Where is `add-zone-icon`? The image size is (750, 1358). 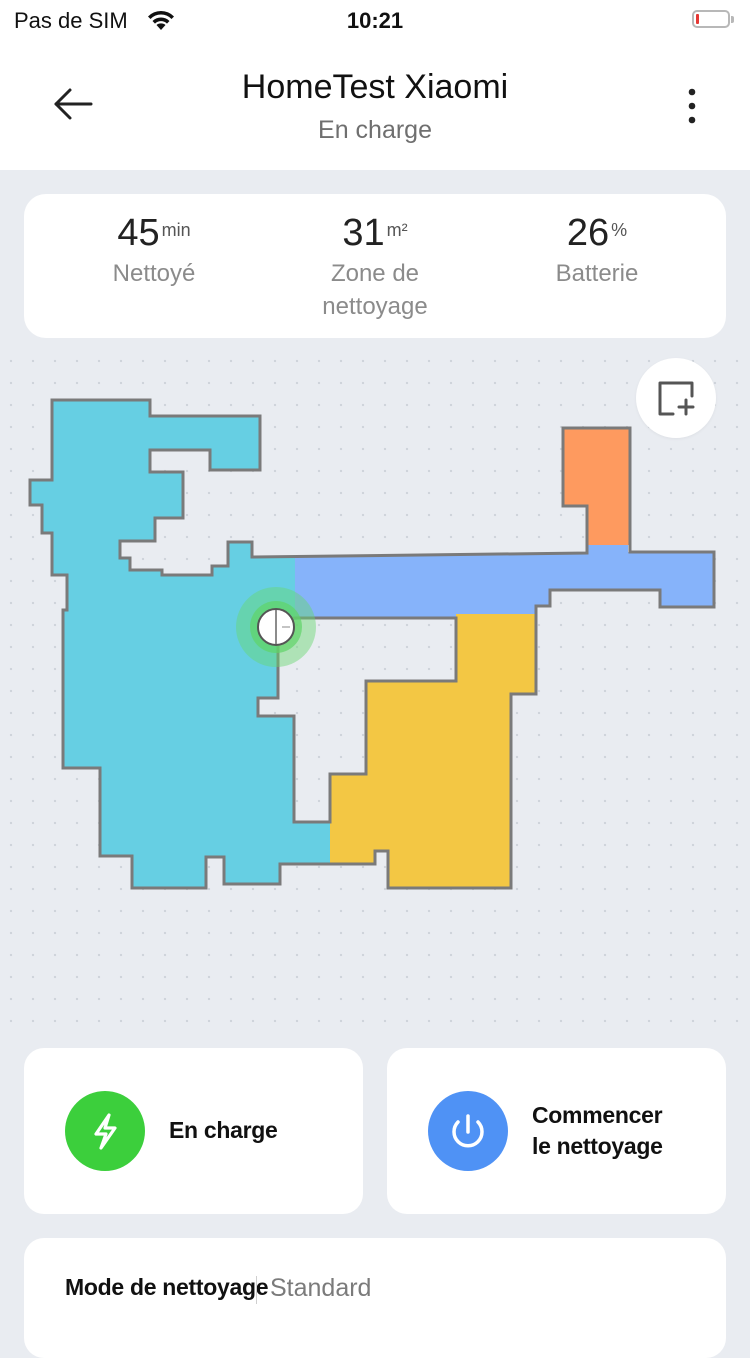 add-zone-icon is located at coordinates (676, 398).